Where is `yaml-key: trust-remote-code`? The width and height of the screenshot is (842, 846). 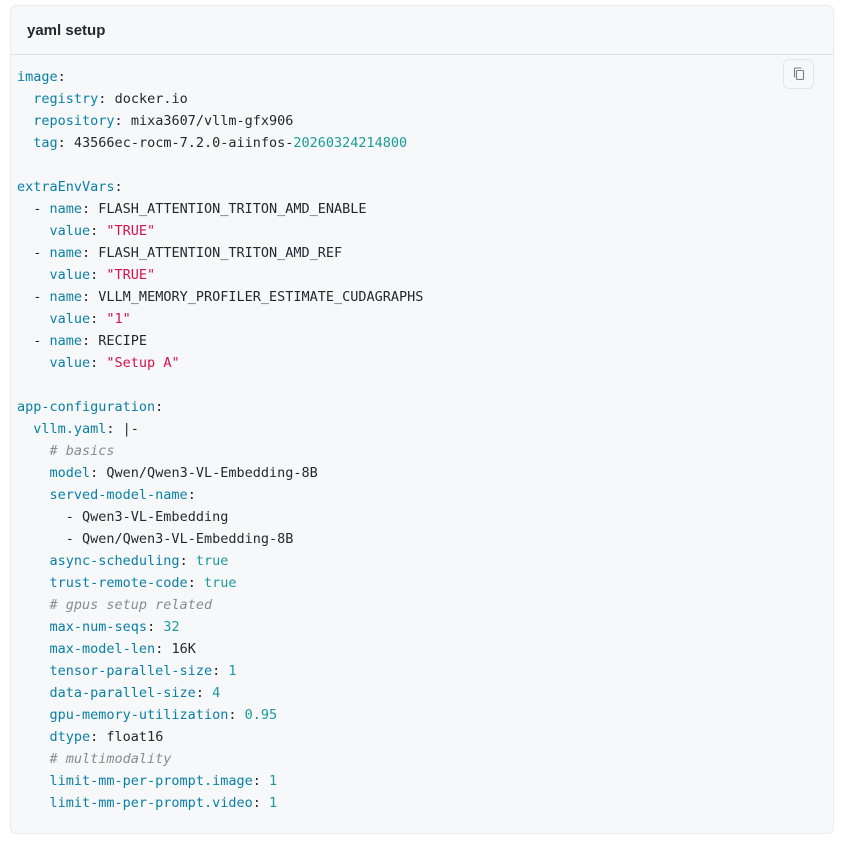
yaml-key: trust-remote-code is located at coordinates (118, 583).